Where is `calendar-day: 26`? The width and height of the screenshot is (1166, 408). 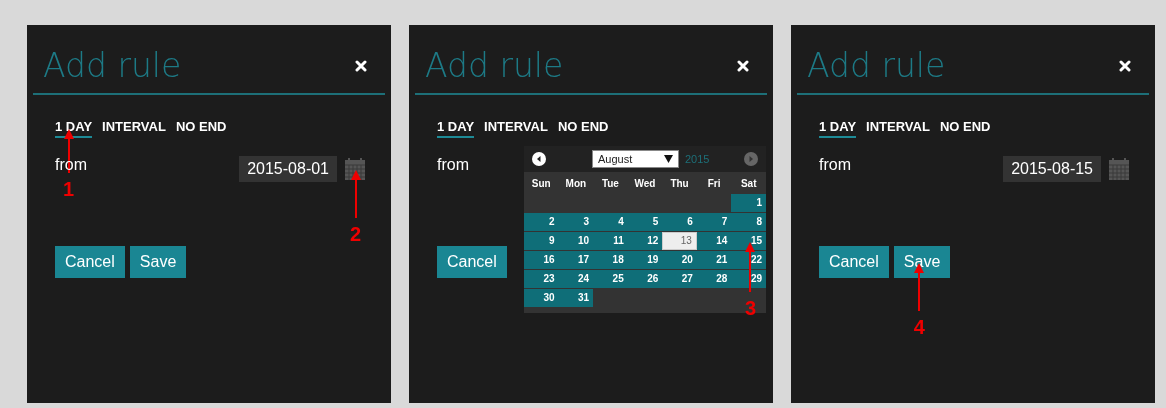
calendar-day: 26 is located at coordinates (645, 279).